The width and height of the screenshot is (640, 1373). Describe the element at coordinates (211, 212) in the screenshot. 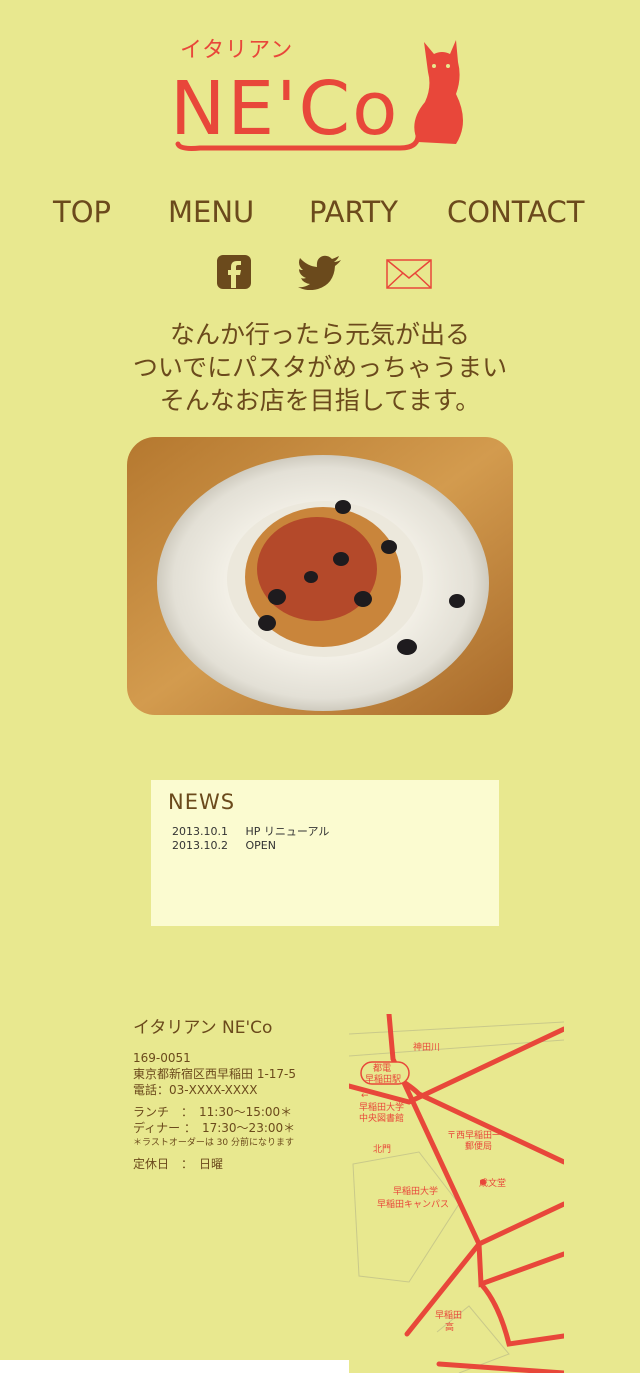

I see `nav-menu: MENU` at that location.